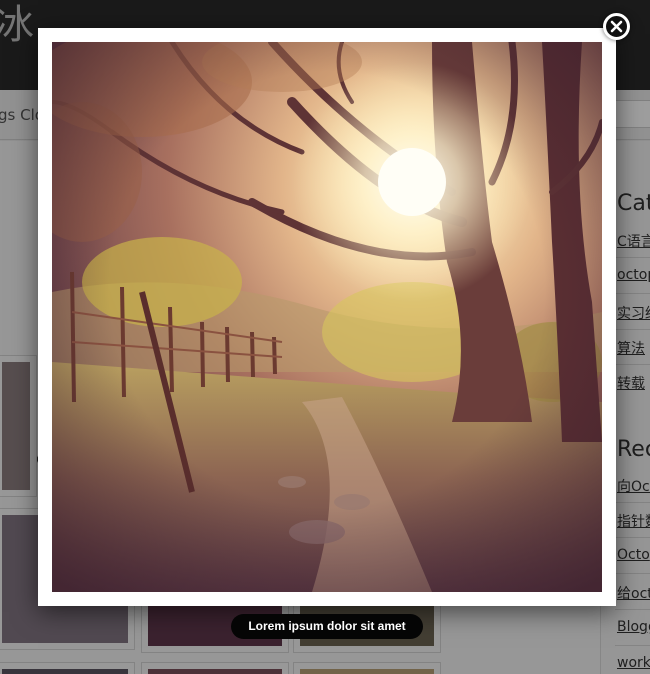  I want to click on close-button, so click(616, 26).